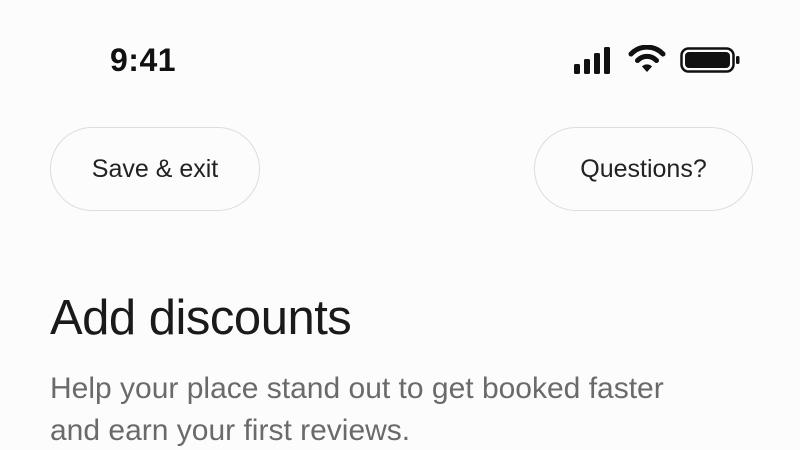  What do you see at coordinates (592, 60) in the screenshot?
I see `cellular-signal-icon` at bounding box center [592, 60].